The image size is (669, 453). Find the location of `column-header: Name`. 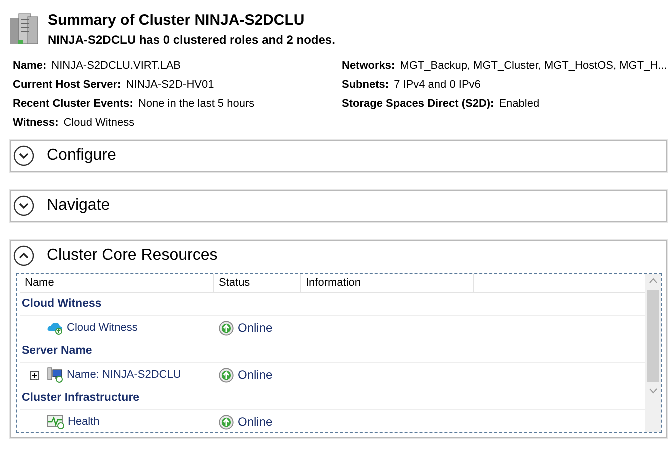

column-header: Name is located at coordinates (117, 283).